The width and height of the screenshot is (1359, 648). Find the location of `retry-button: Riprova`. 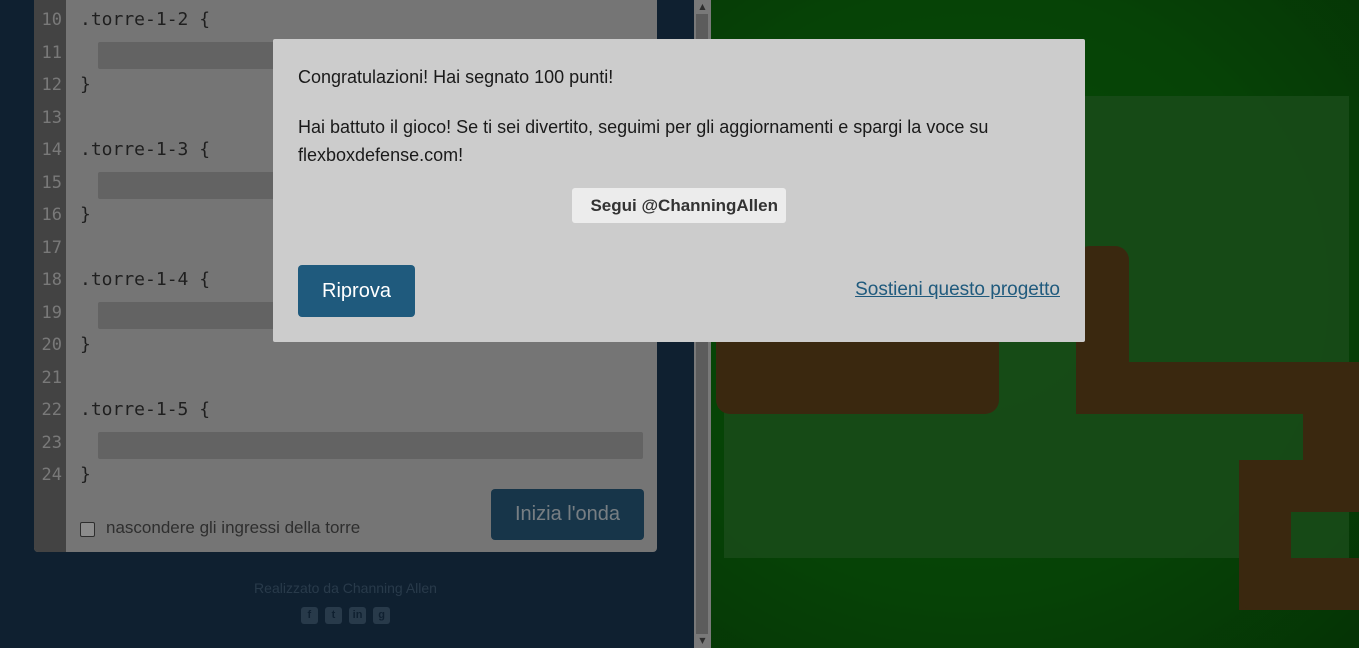

retry-button: Riprova is located at coordinates (356, 291).